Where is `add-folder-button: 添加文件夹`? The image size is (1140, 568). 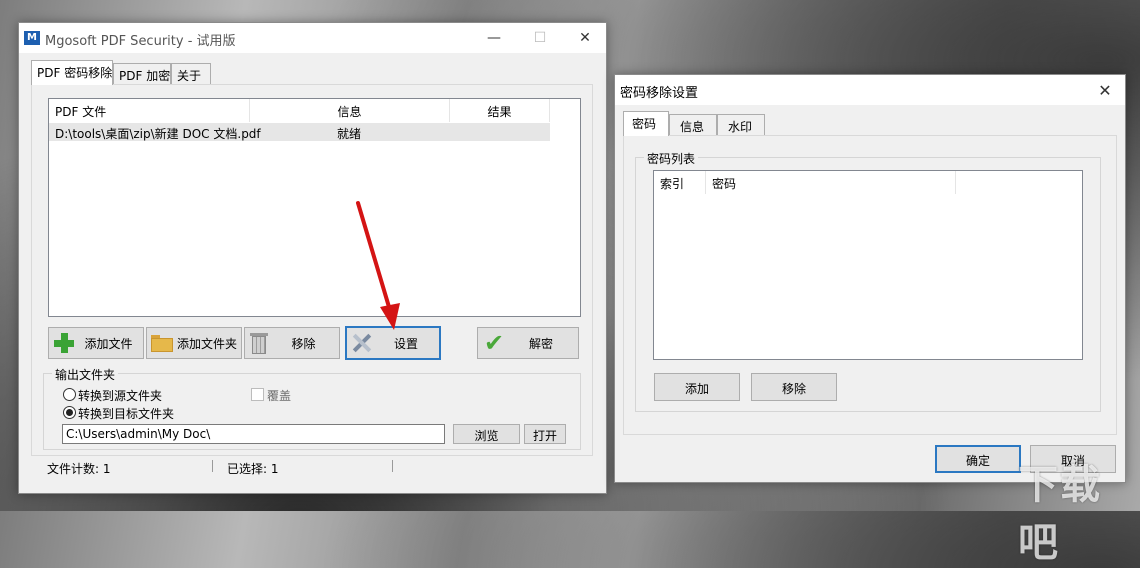
add-folder-button: 添加文件夹 is located at coordinates (194, 343).